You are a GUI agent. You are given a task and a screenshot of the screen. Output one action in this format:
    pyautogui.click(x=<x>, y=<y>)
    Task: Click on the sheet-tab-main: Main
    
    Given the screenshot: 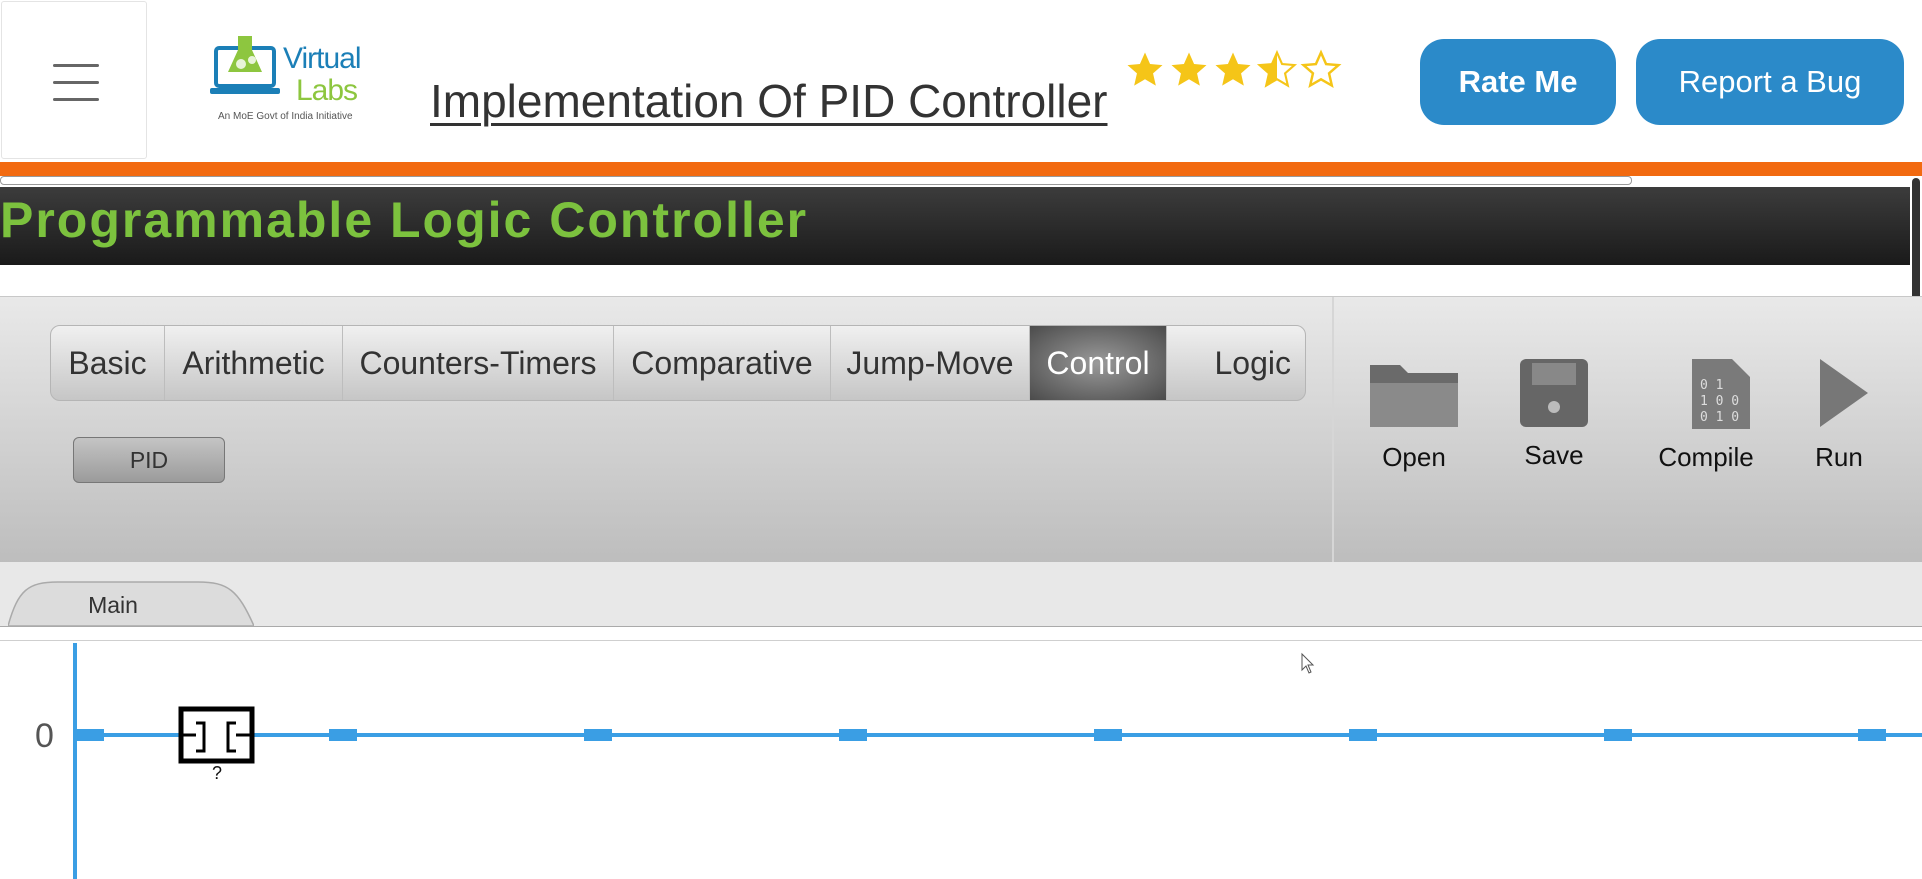 What is the action you would take?
    pyautogui.click(x=131, y=603)
    